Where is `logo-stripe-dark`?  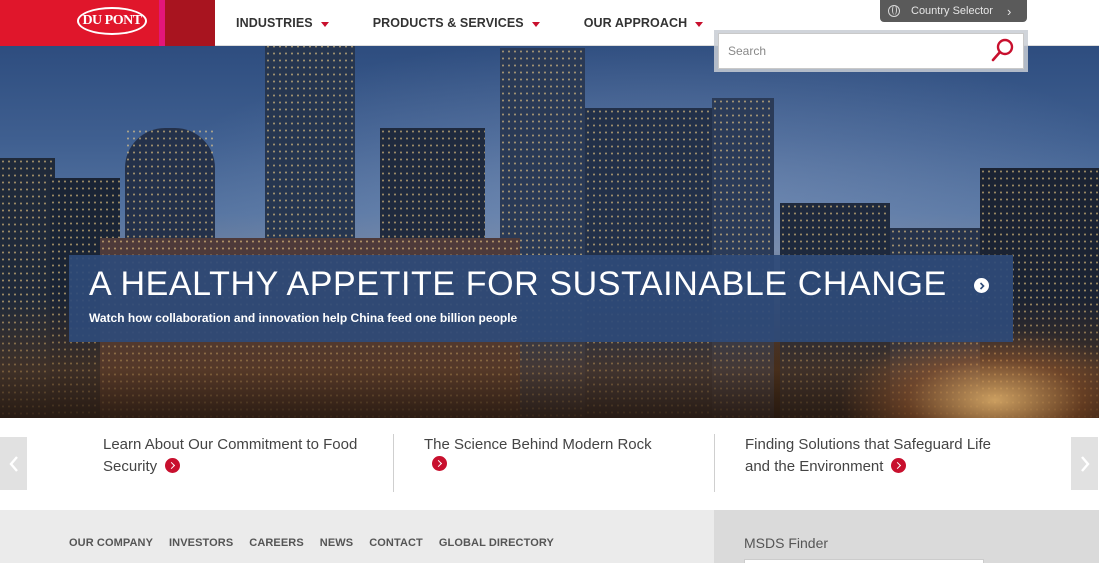 logo-stripe-dark is located at coordinates (190, 23).